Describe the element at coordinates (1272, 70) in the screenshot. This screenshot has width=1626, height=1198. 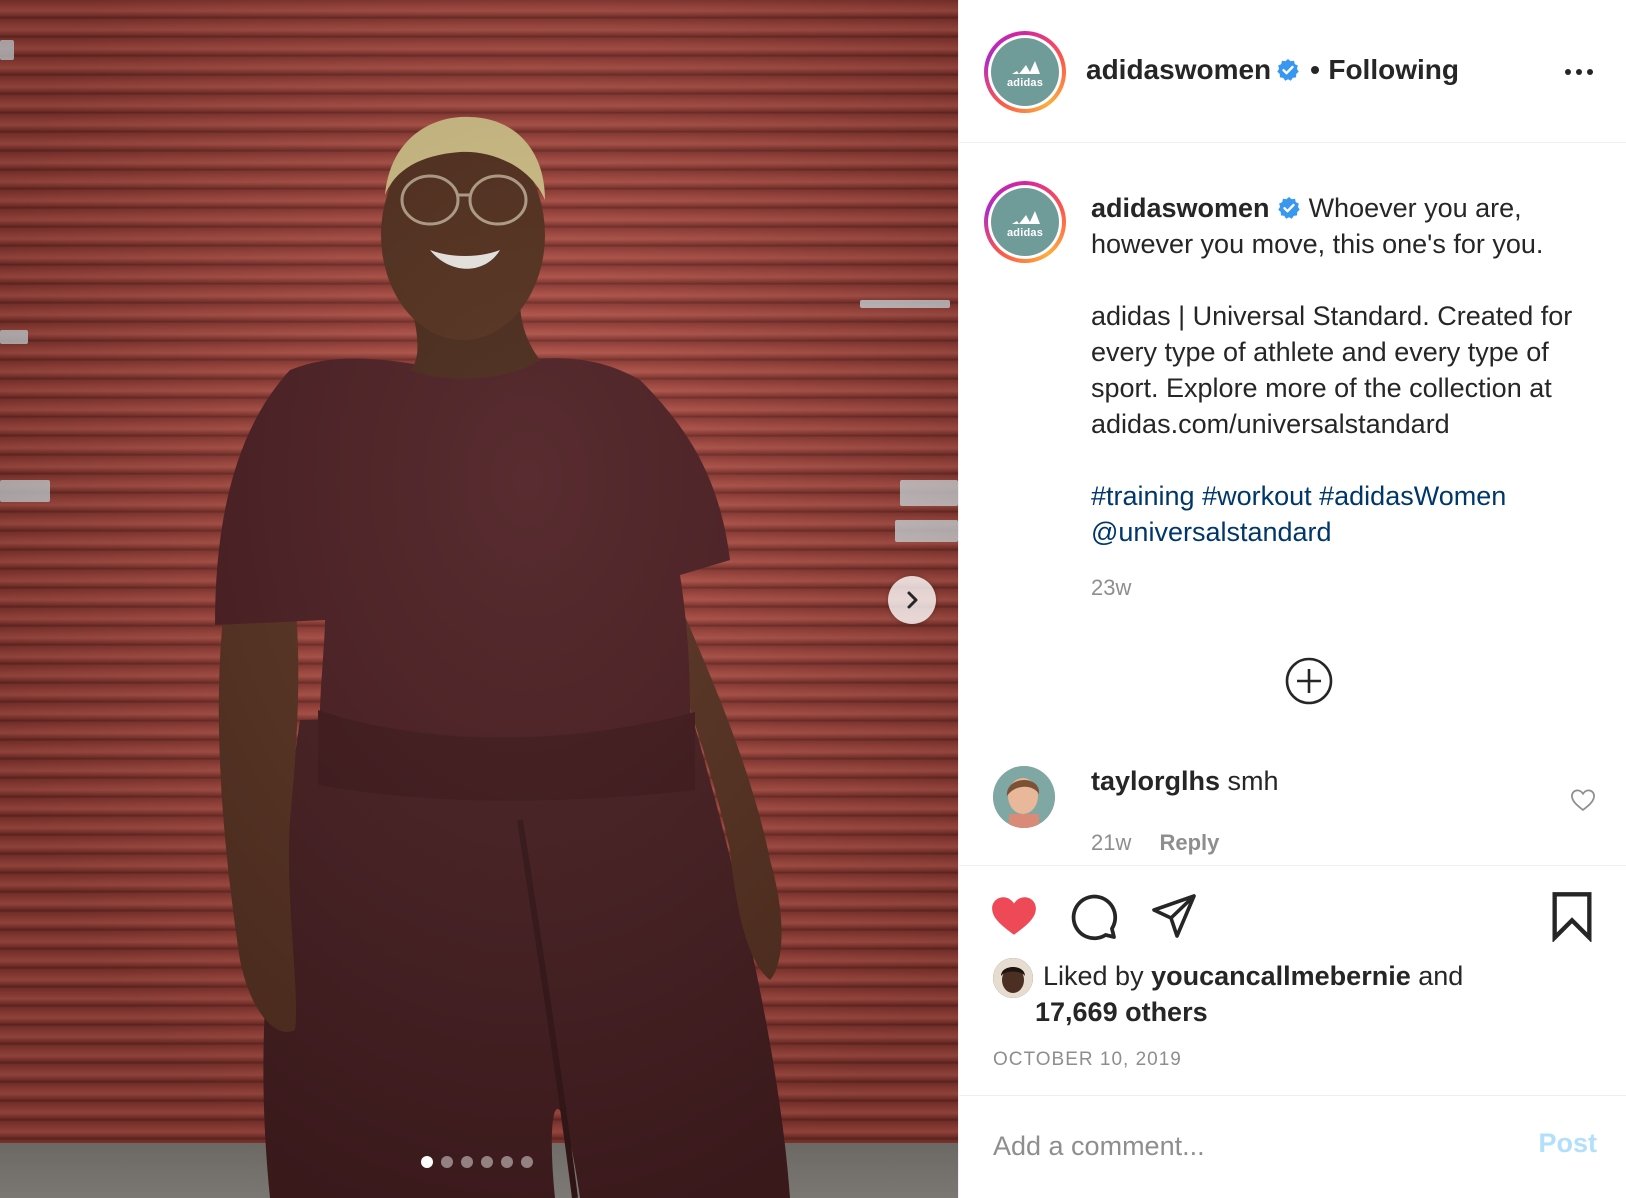
I see `header-identity: adidaswomen • Following` at that location.